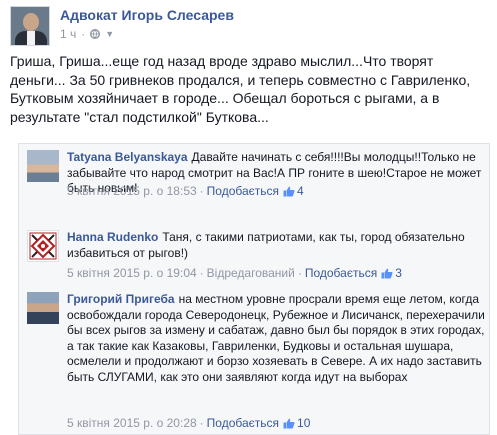 The image size is (497, 435). What do you see at coordinates (87, 34) in the screenshot?
I see `post-meta: 1 ч · ▼` at bounding box center [87, 34].